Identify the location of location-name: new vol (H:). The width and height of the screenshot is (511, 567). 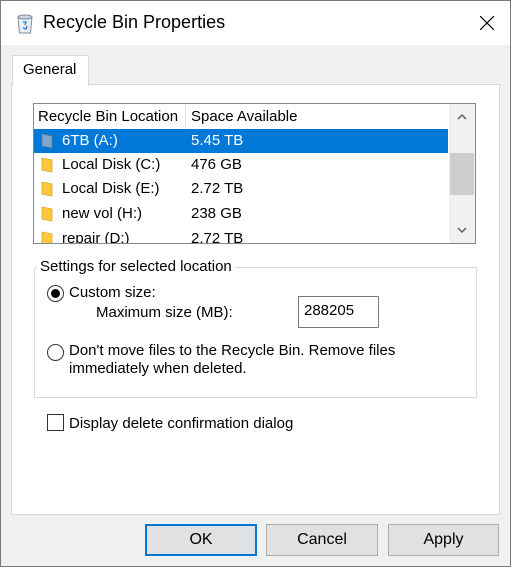
(102, 213).